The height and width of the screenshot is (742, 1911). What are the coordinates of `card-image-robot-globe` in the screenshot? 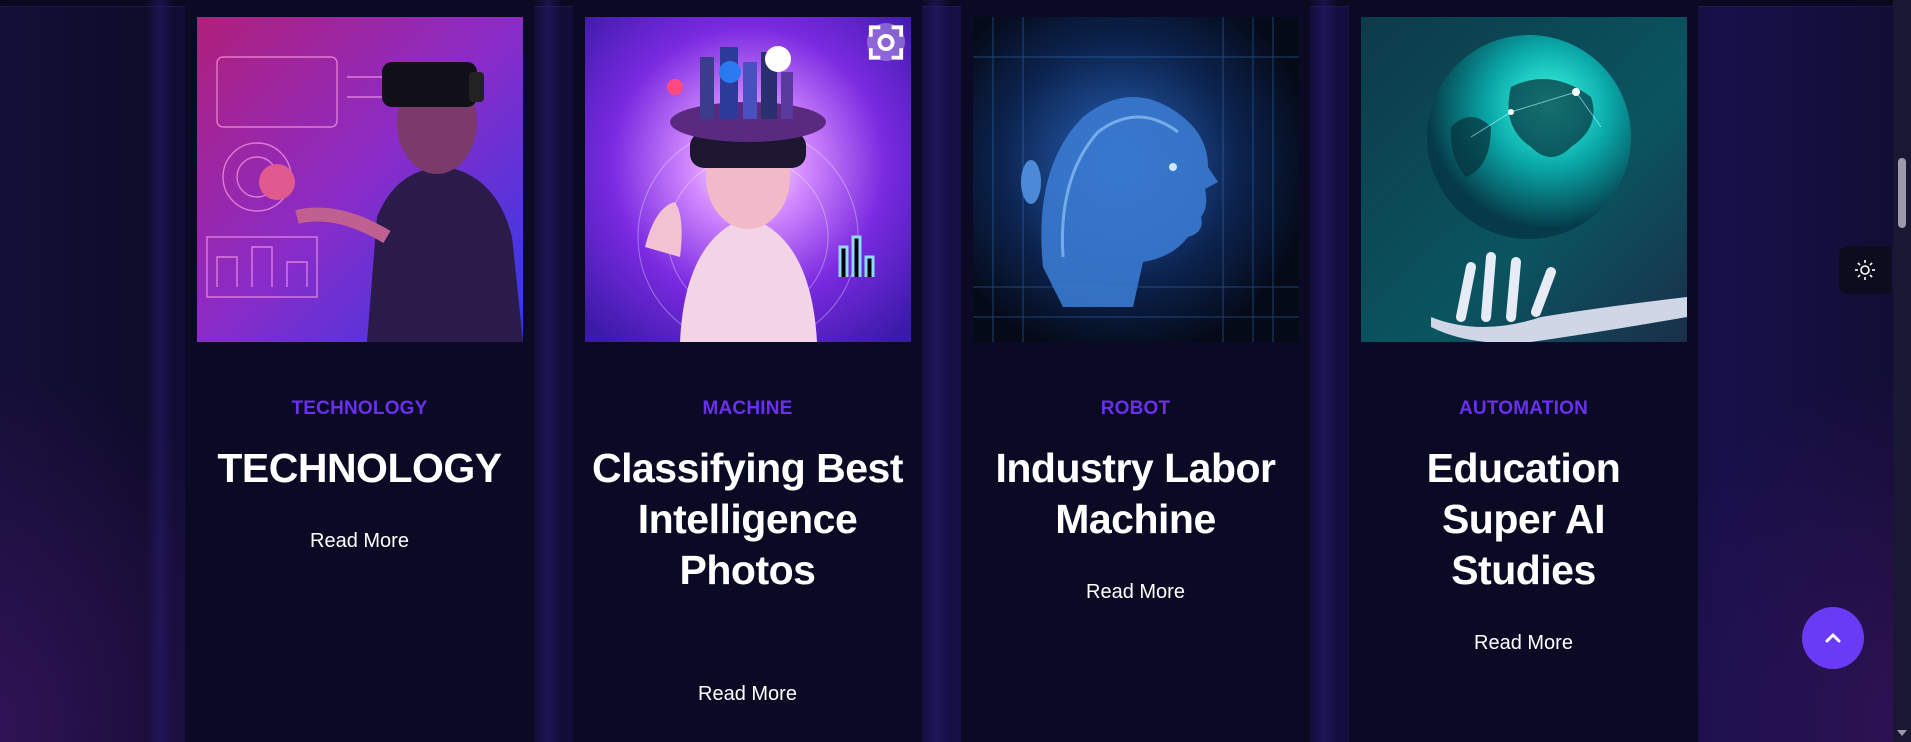 It's located at (1524, 179).